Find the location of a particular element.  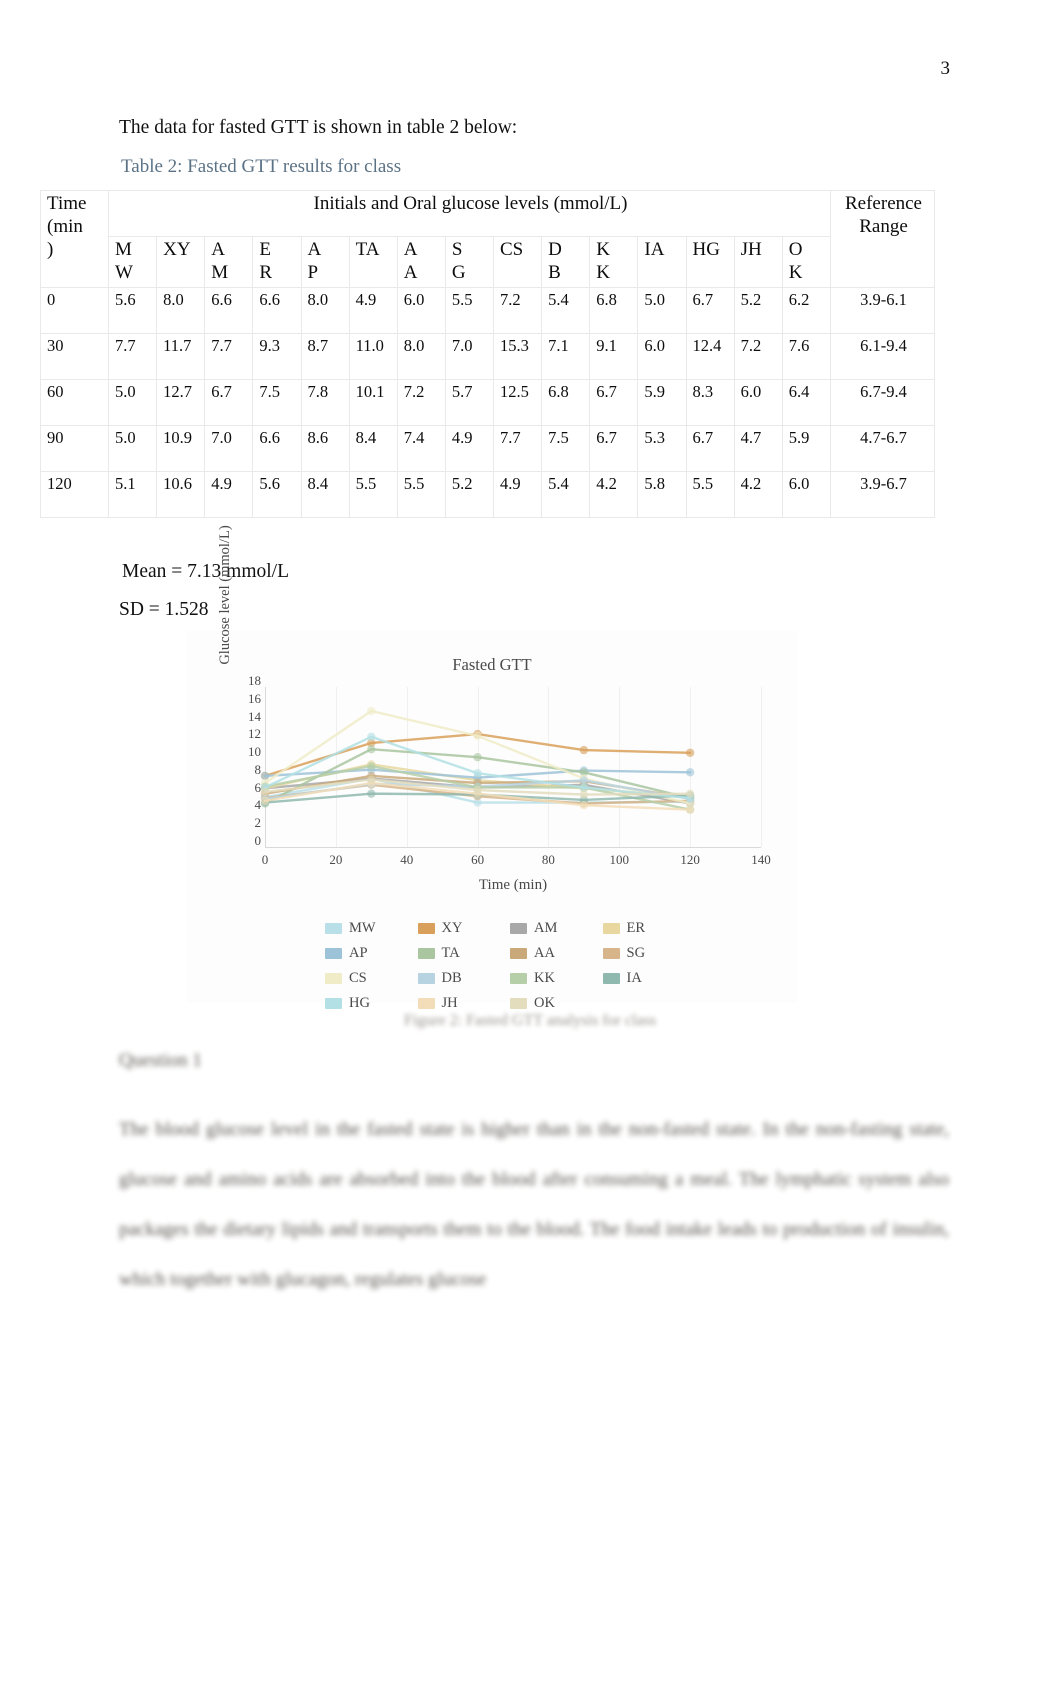

initials-header-aa: AA is located at coordinates (421, 262).